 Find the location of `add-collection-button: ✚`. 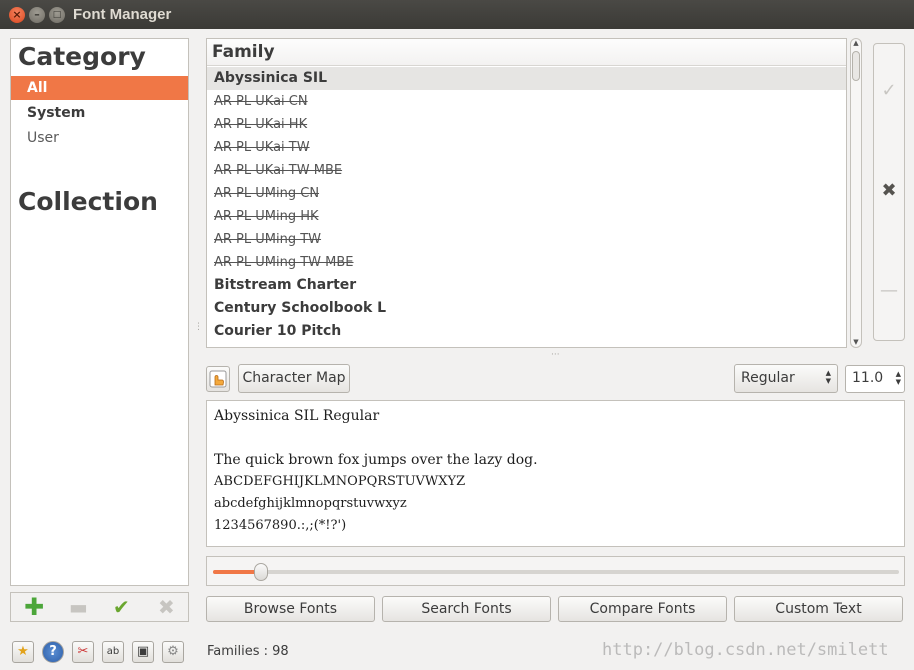

add-collection-button: ✚ is located at coordinates (34, 607).